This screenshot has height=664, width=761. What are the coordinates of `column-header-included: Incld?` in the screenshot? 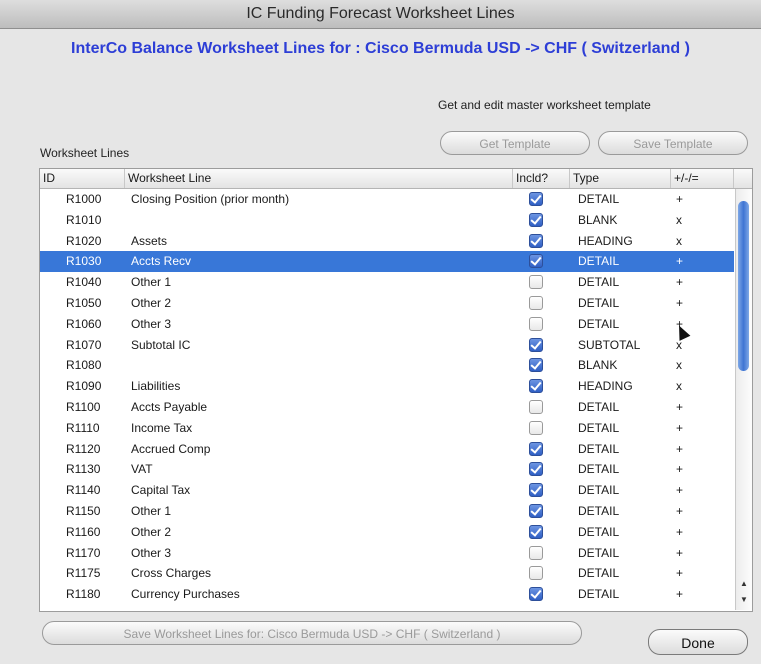 It's located at (541, 178).